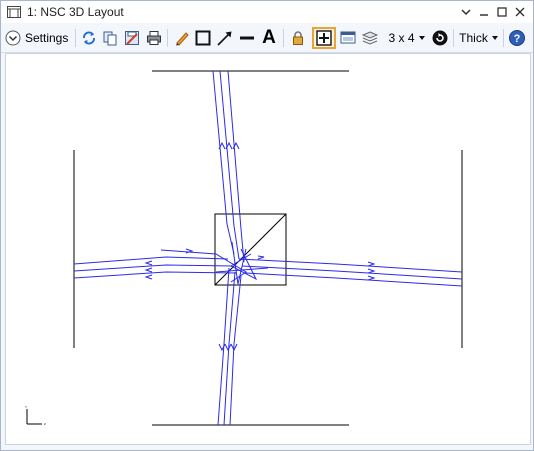 This screenshot has height=451, width=534. I want to click on rotate-button, so click(440, 38).